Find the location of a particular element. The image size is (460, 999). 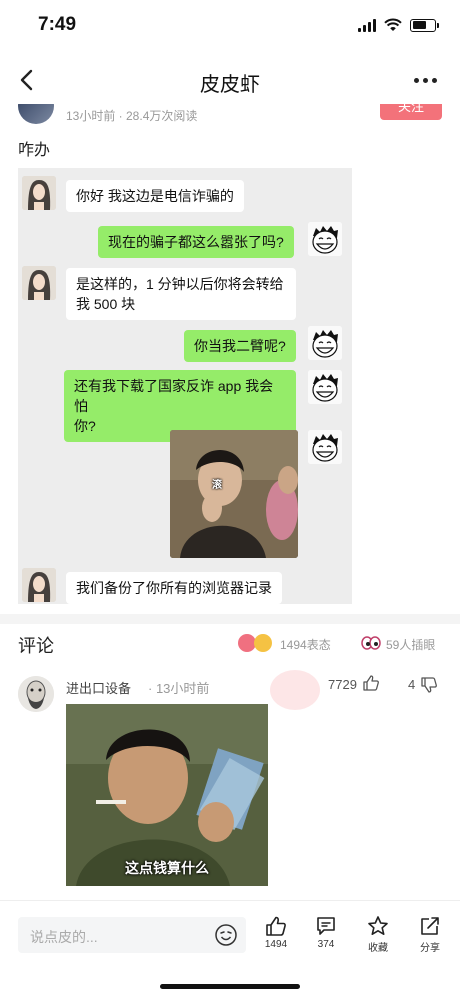

wifi-icon is located at coordinates (393, 24).